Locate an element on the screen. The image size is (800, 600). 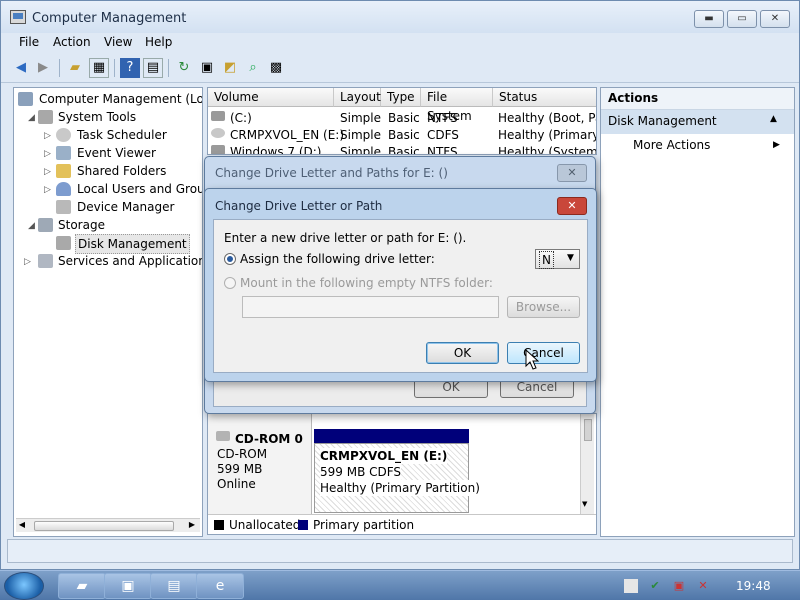
drive-letter-select: N ▼ is located at coordinates (557, 259).